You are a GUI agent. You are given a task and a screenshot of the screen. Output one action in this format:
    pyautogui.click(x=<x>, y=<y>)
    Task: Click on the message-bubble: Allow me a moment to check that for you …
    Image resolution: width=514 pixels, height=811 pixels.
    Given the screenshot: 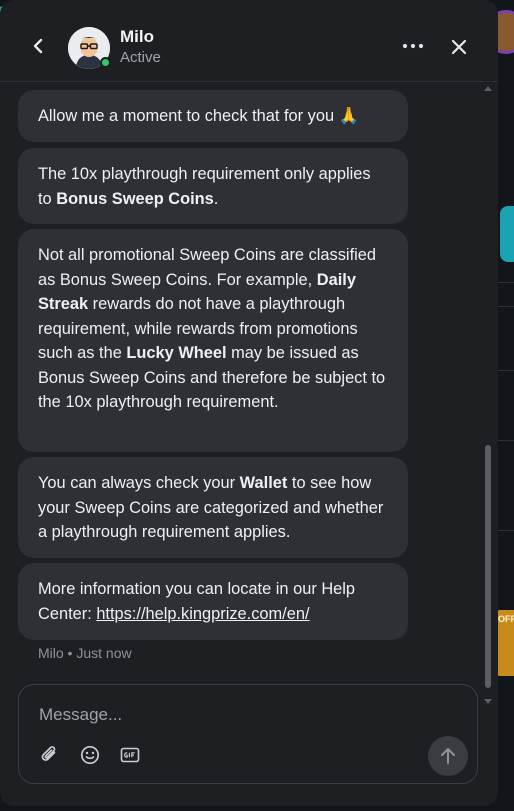 What is the action you would take?
    pyautogui.click(x=213, y=116)
    